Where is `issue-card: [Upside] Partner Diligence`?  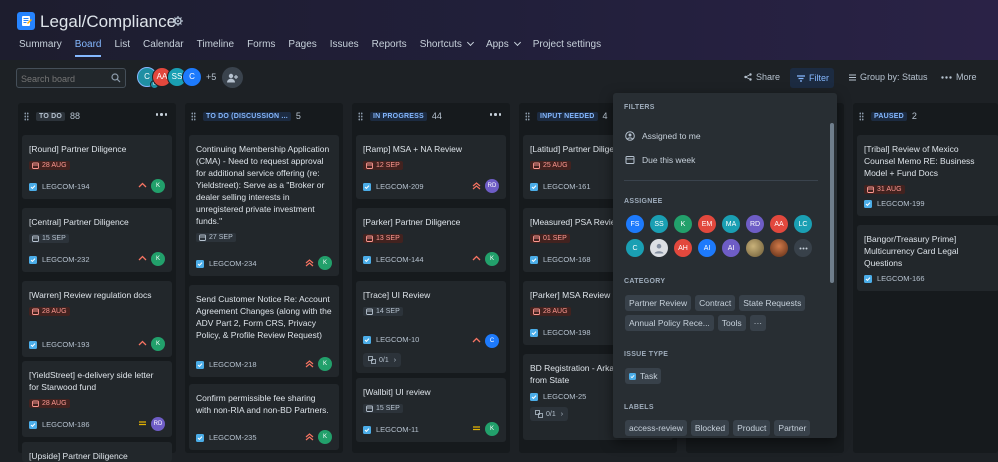 issue-card: [Upside] Partner Diligence is located at coordinates (97, 452).